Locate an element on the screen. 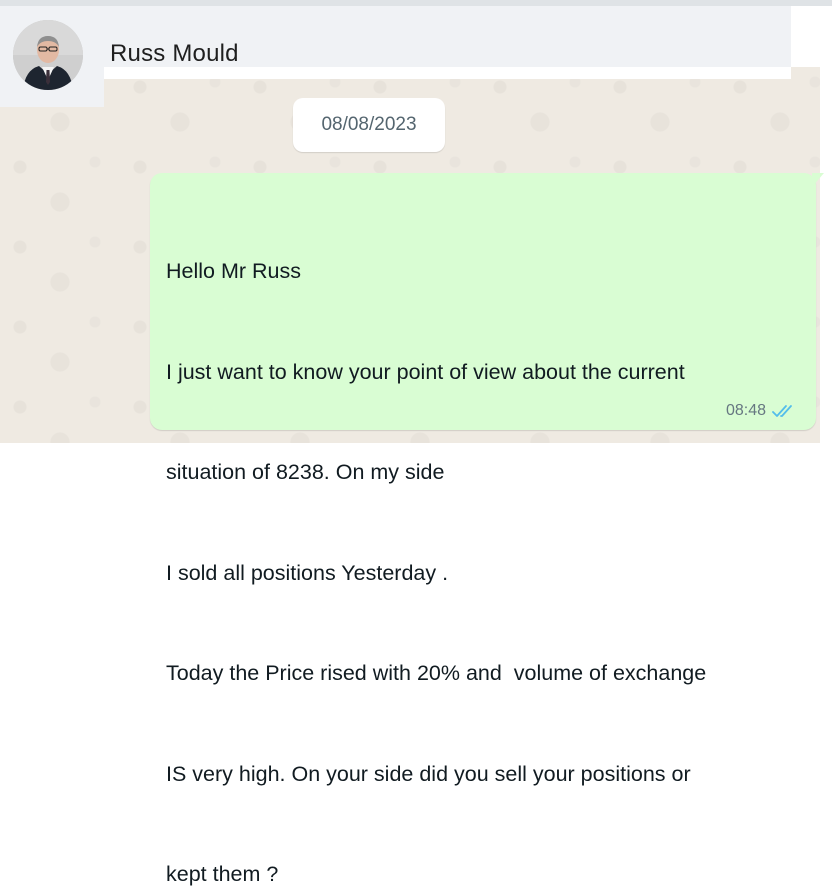  message-time: 08:48 is located at coordinates (745, 410).